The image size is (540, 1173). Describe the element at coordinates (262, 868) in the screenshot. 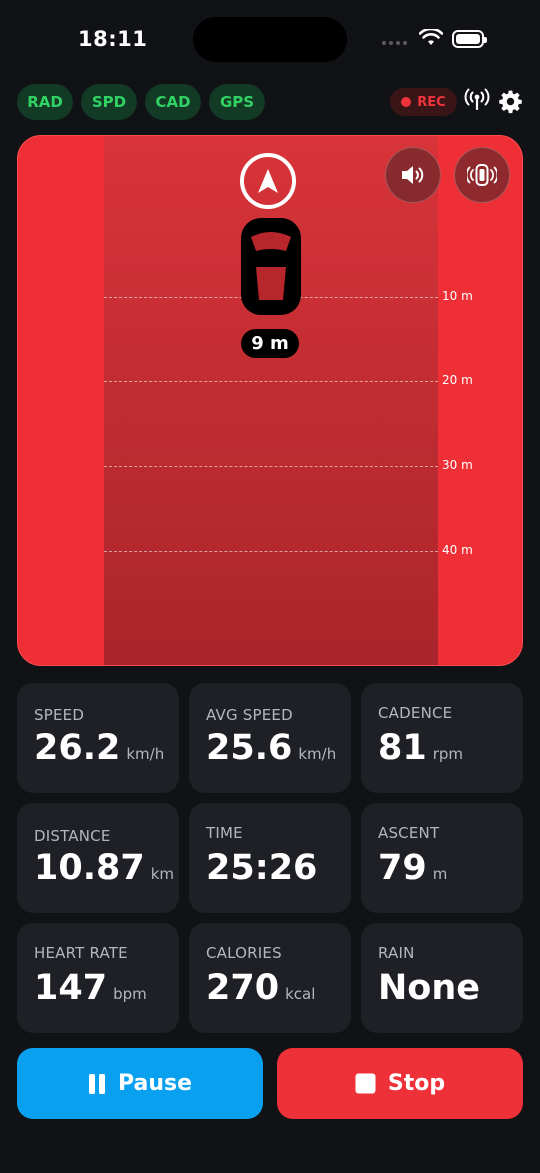

I see `metric-value: 25:26` at that location.